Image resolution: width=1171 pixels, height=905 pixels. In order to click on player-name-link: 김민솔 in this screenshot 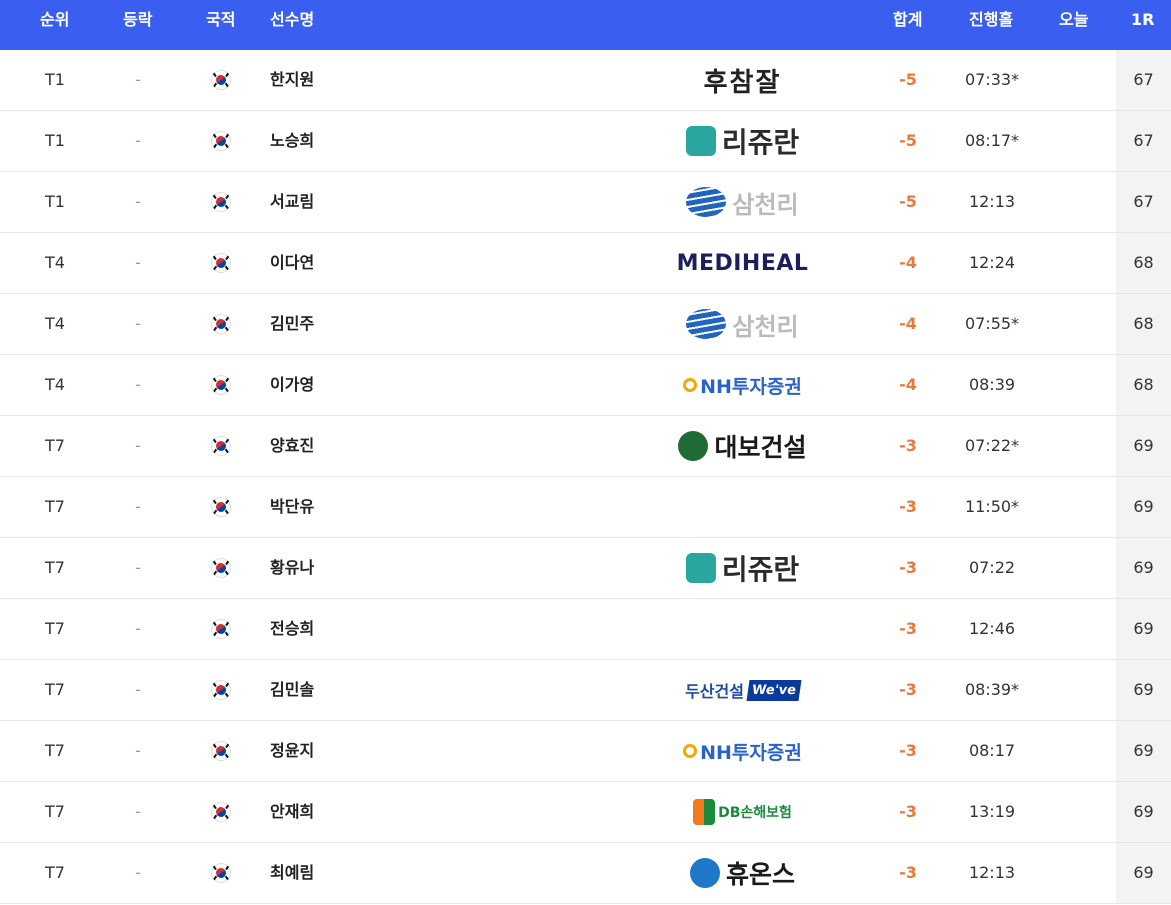, I will do `click(370, 690)`.